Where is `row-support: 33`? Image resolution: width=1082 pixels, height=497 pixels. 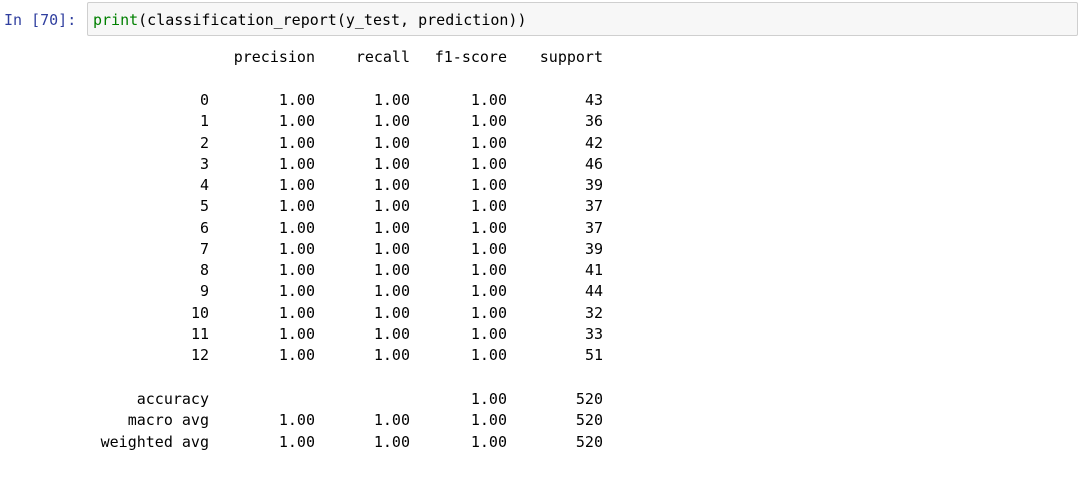 row-support: 33 is located at coordinates (593, 333).